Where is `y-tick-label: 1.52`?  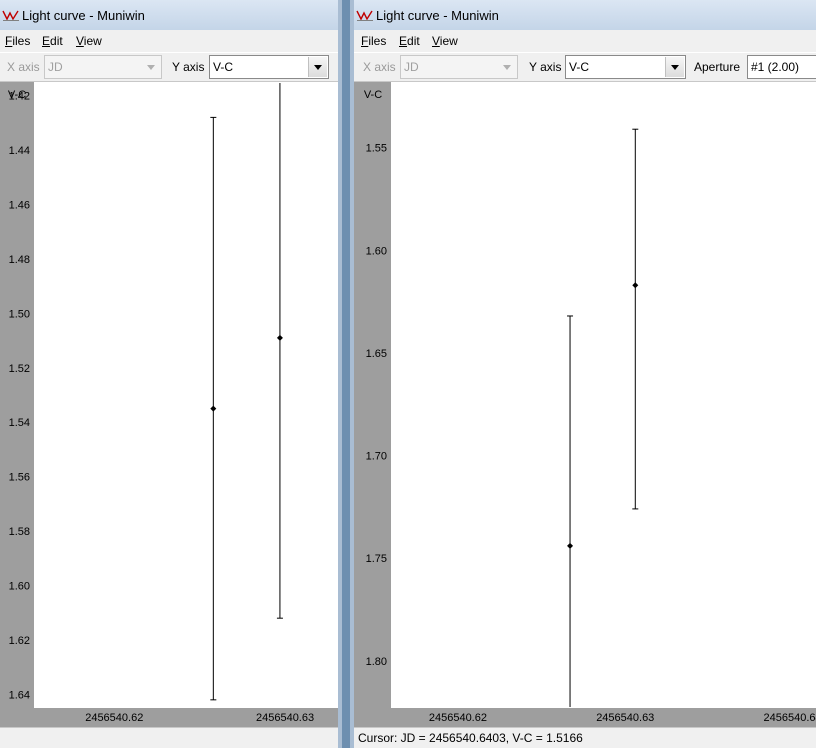 y-tick-label: 1.52 is located at coordinates (19, 369).